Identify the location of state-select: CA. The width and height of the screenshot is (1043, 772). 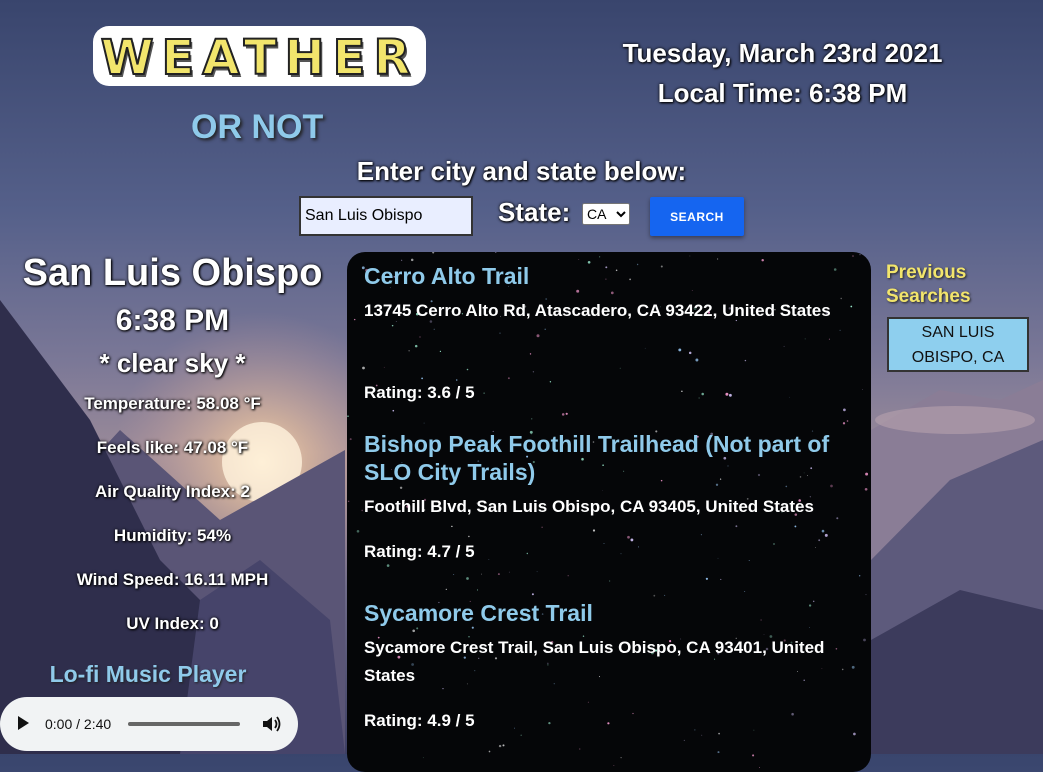
(606, 214).